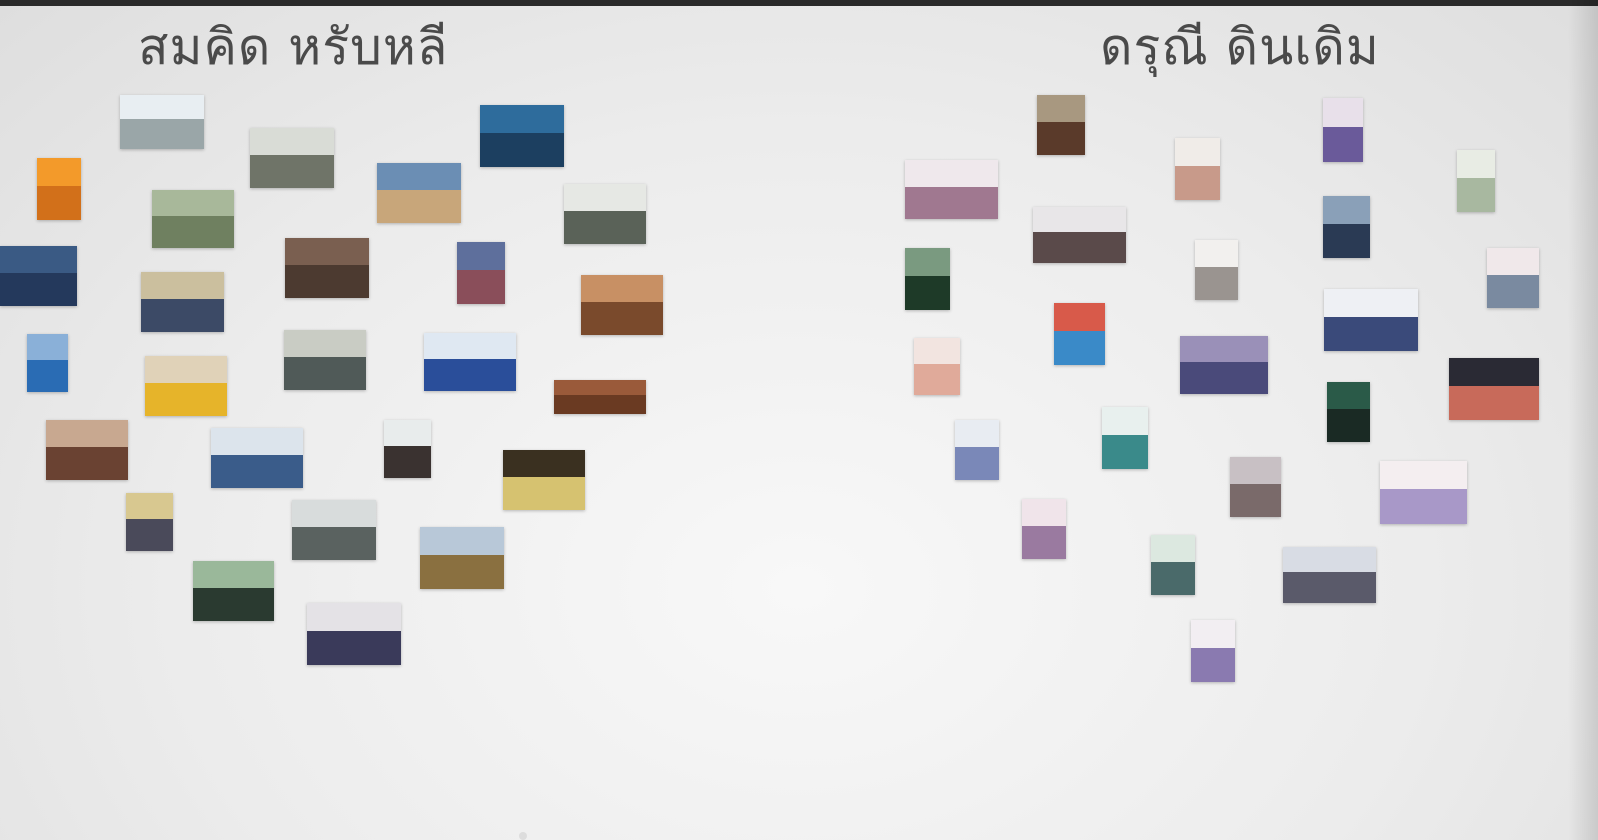 This screenshot has width=1598, height=840. Describe the element at coordinates (1240, 47) in the screenshot. I see `right-person-name: ดรุณี ดินเดิม` at that location.